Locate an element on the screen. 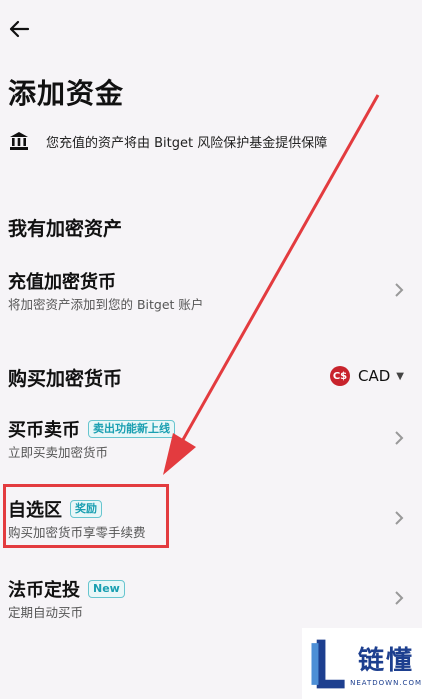 Image resolution: width=422 pixels, height=699 pixels. recurring-buy-desc: 定期自动买币 is located at coordinates (46, 612).